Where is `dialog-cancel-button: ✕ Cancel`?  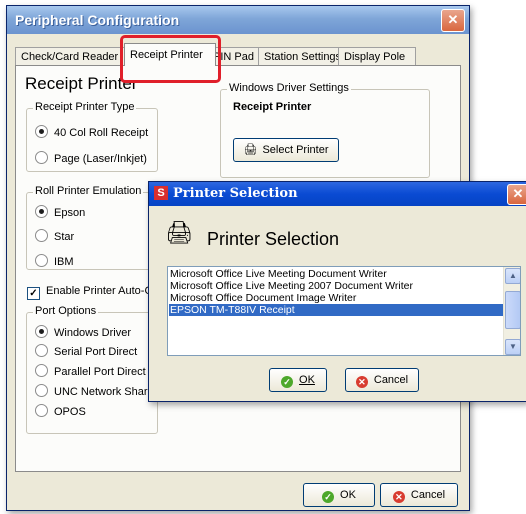 dialog-cancel-button: ✕ Cancel is located at coordinates (382, 380).